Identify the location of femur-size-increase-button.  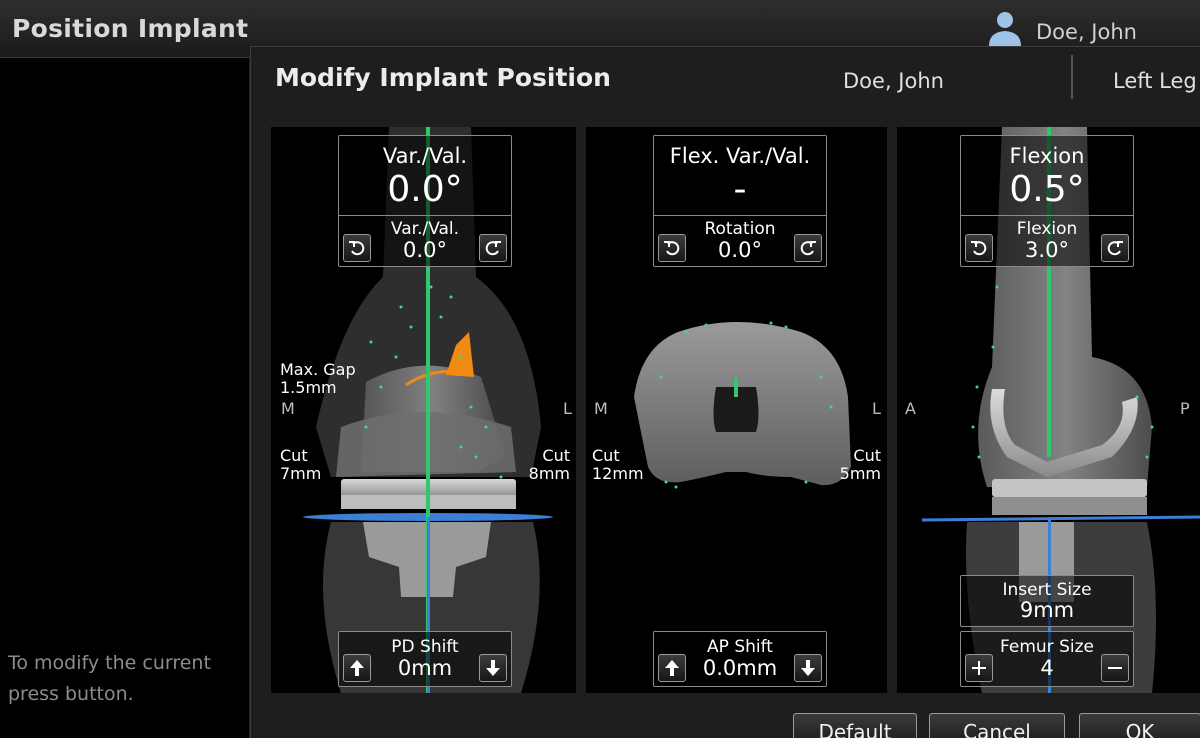
(979, 668).